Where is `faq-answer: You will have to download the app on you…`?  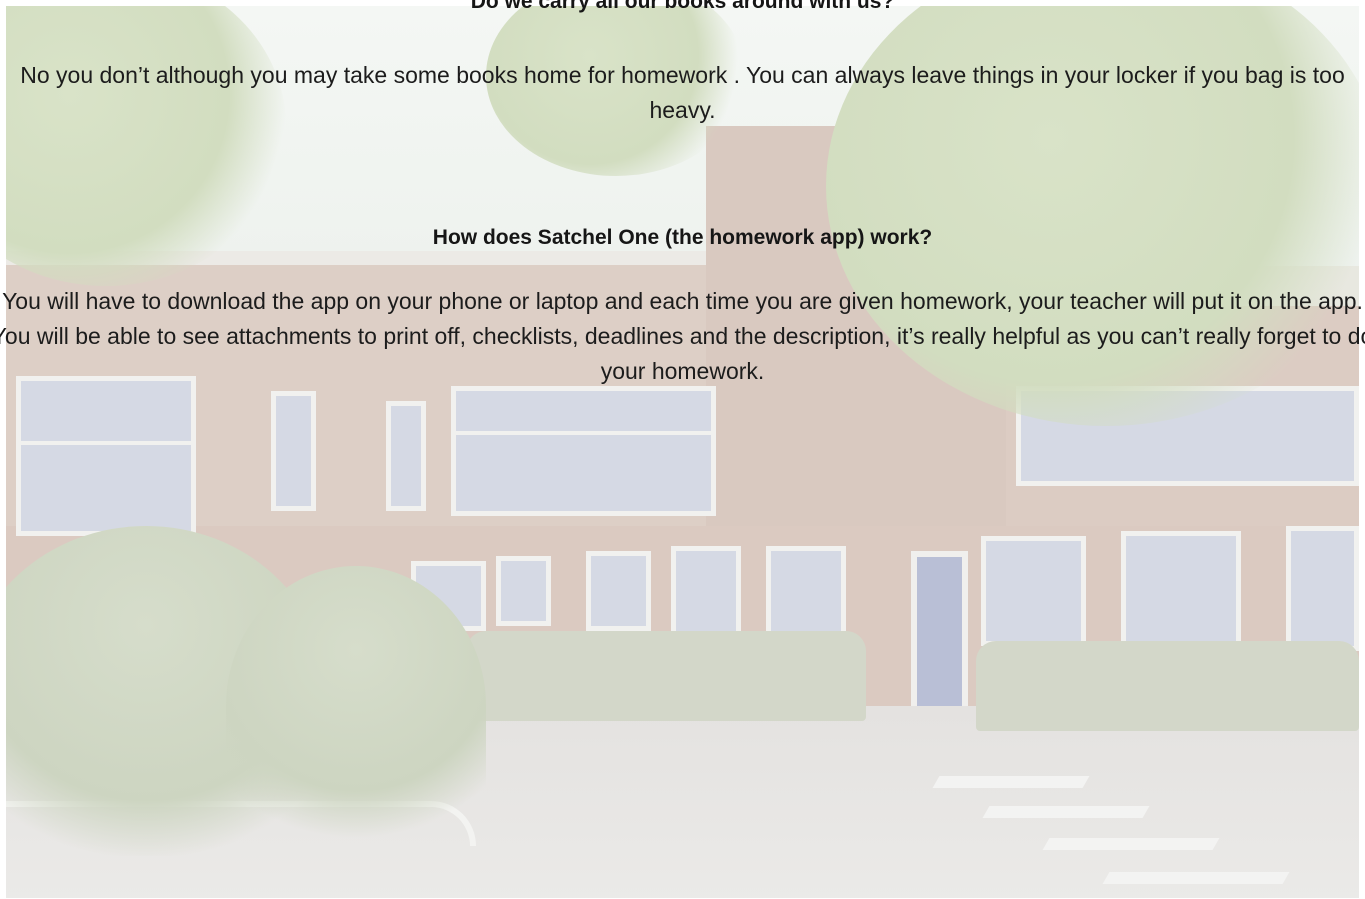
faq-answer: You will have to download the app on you… is located at coordinates (682, 336).